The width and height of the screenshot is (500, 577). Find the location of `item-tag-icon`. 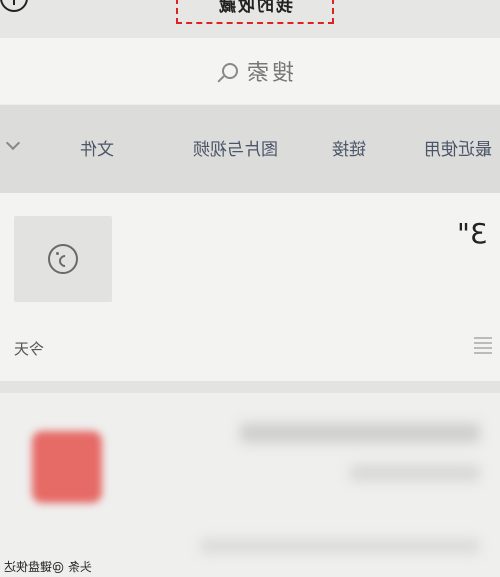

item-tag-icon is located at coordinates (483, 346).